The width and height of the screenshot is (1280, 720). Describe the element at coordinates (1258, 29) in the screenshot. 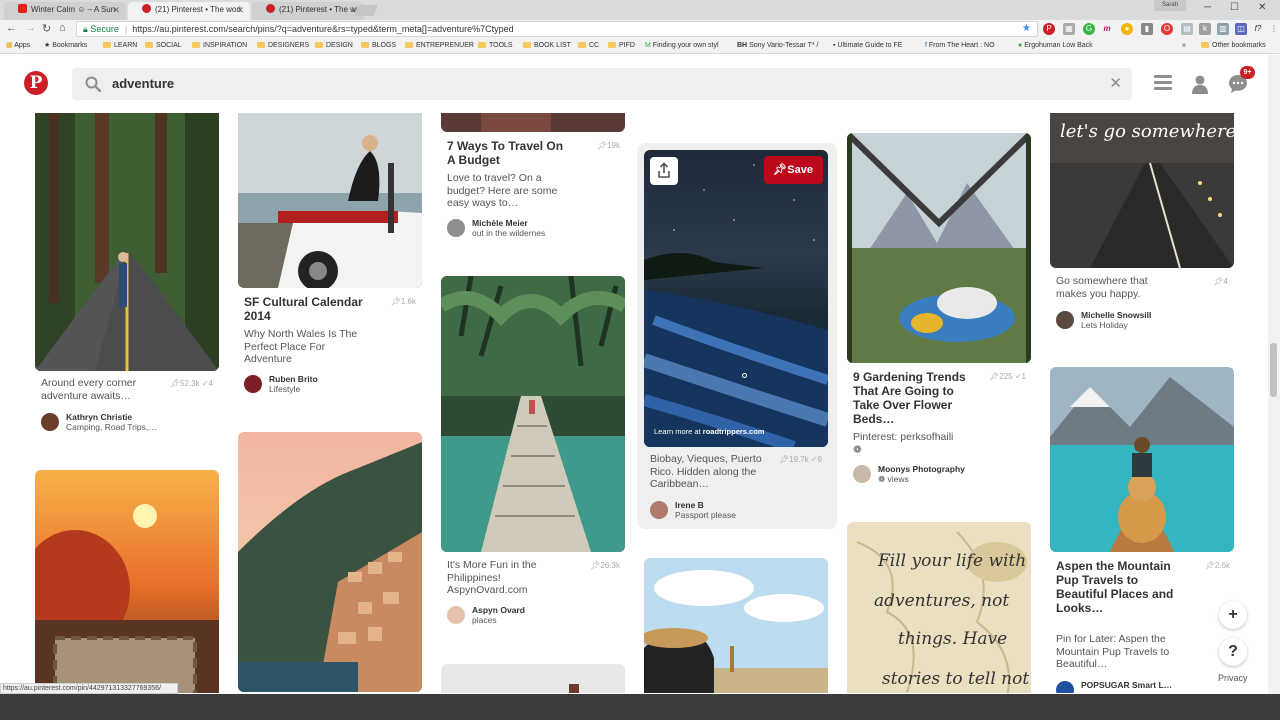

I see `font-extension-icon: f?` at that location.